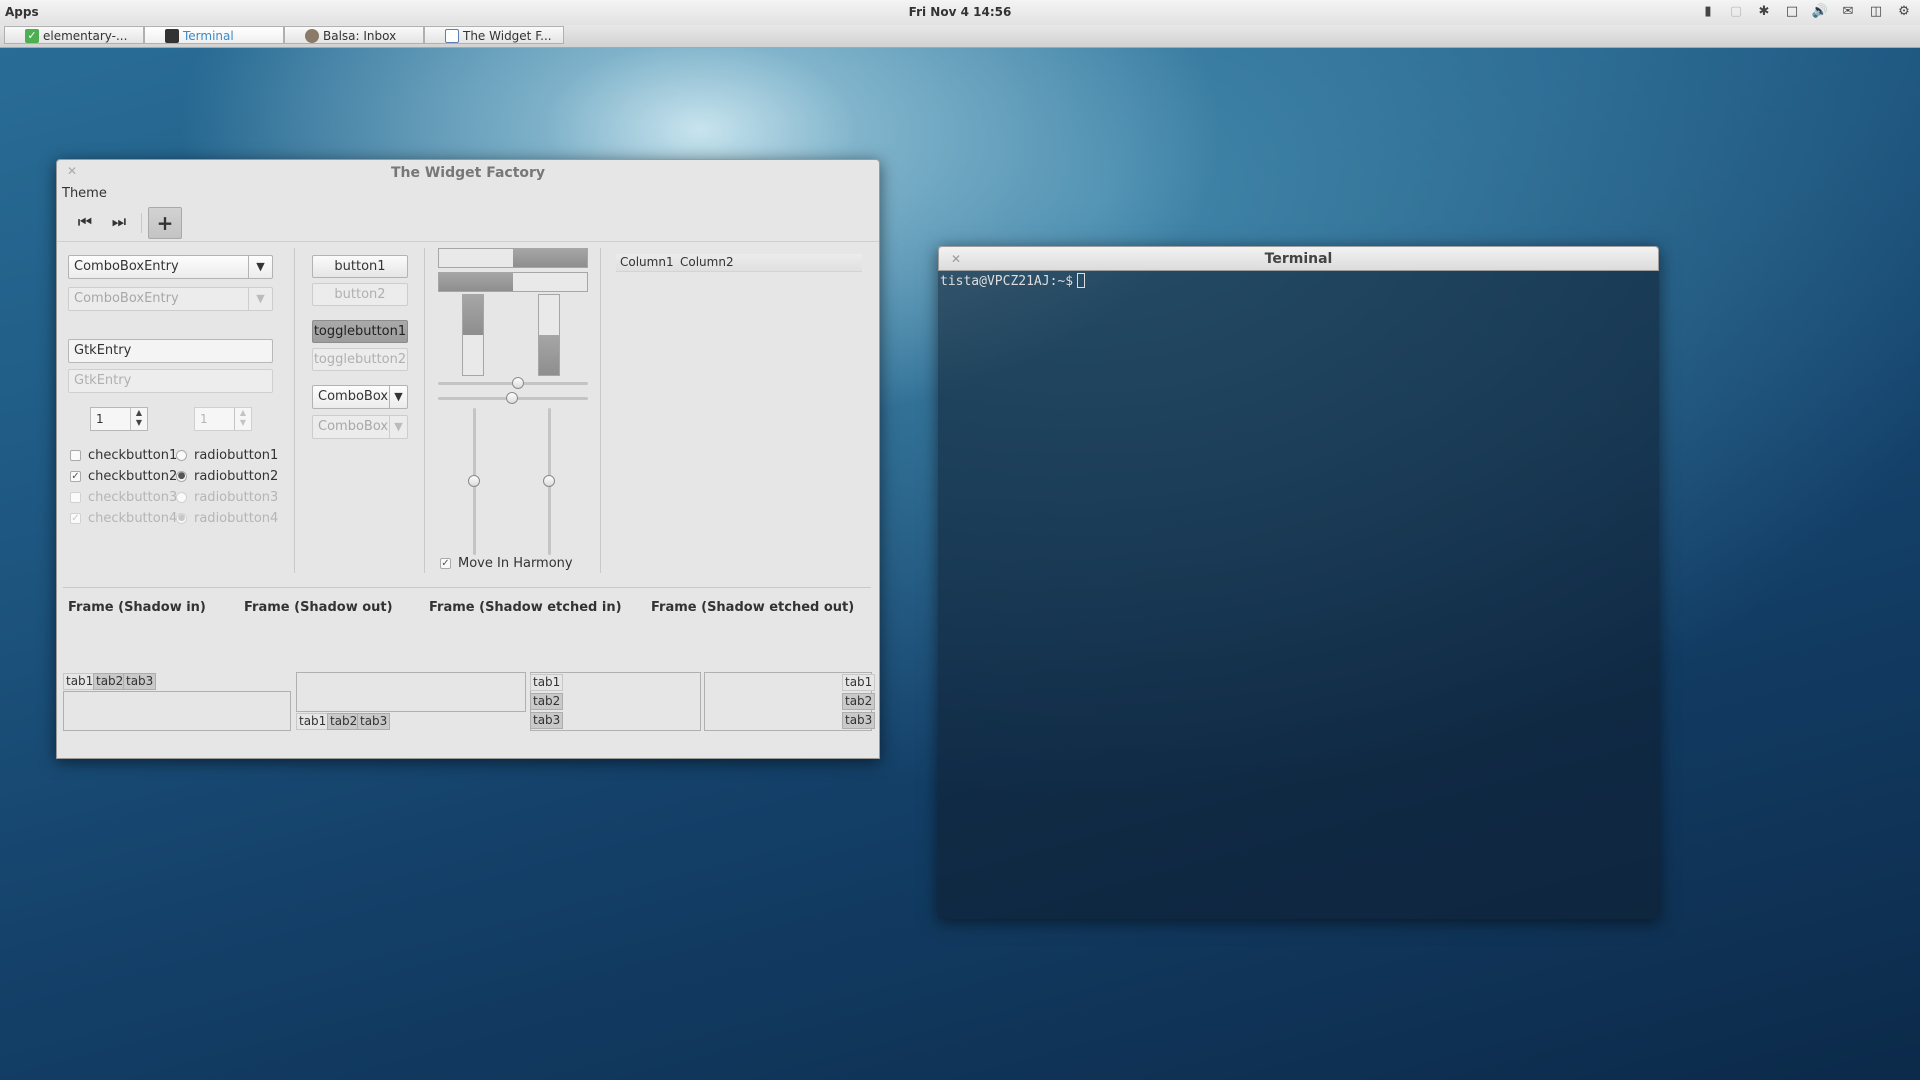  I want to click on spin-arrows-icon: ▲ ▼, so click(138, 419).